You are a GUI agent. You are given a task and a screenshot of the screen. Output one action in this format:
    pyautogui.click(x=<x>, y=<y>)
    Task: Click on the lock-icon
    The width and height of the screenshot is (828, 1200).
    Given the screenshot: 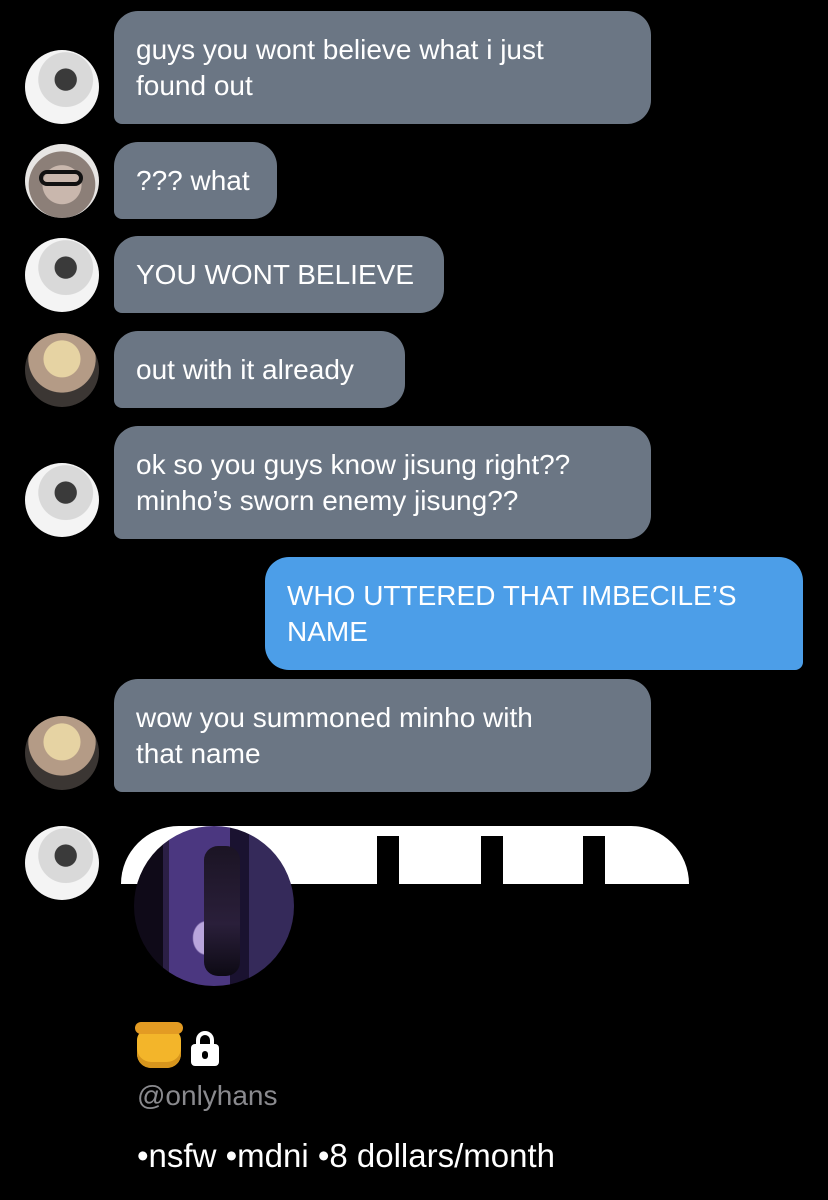 What is the action you would take?
    pyautogui.click(x=205, y=1048)
    